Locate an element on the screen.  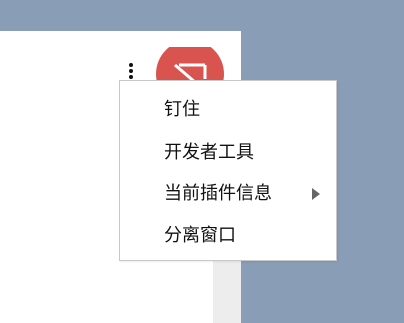
chevron-right-icon is located at coordinates (316, 194).